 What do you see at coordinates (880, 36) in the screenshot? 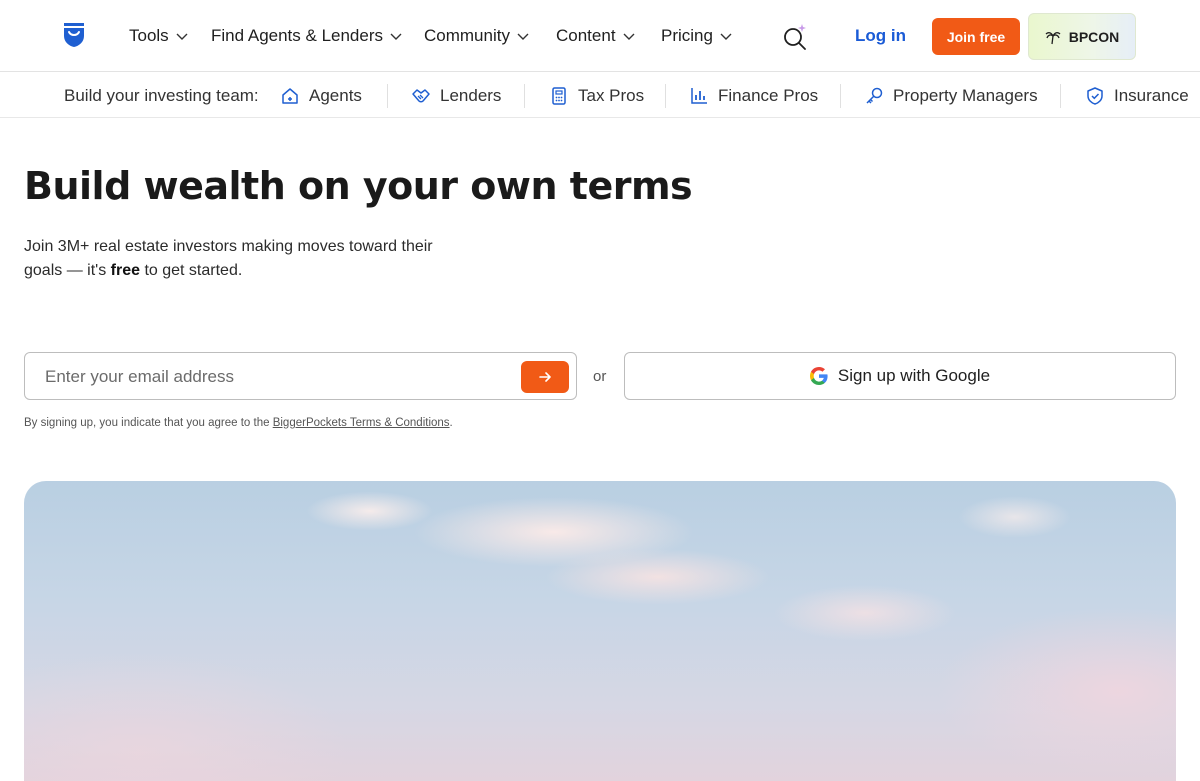
I see `login-link: Log in` at bounding box center [880, 36].